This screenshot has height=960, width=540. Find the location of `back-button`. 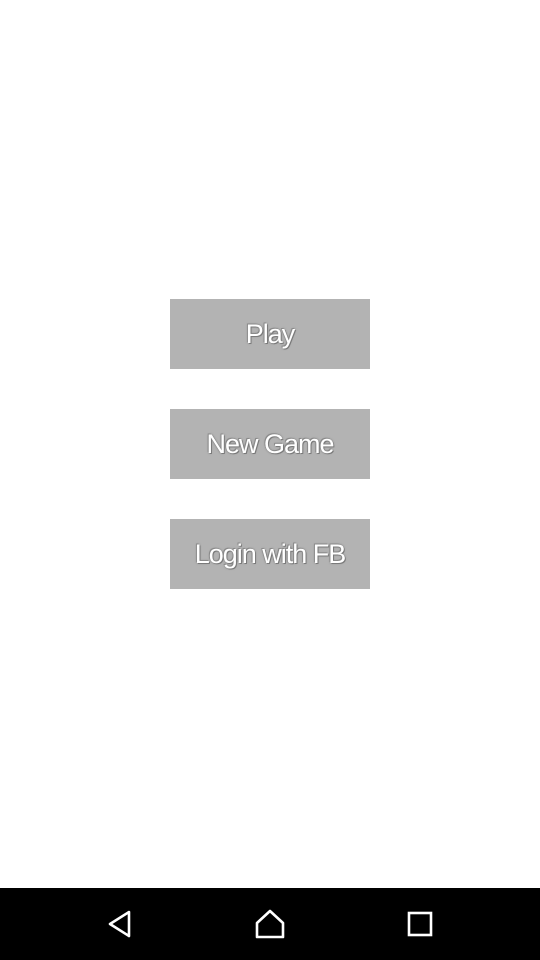

back-button is located at coordinates (120, 924).